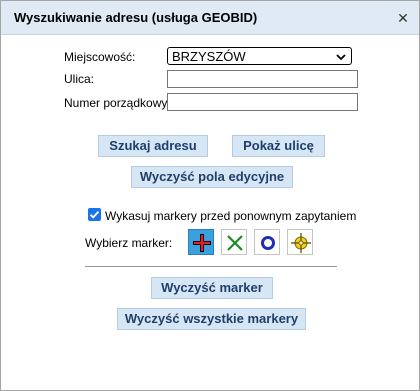  I want to click on blue-circle-marker-button, so click(267, 242).